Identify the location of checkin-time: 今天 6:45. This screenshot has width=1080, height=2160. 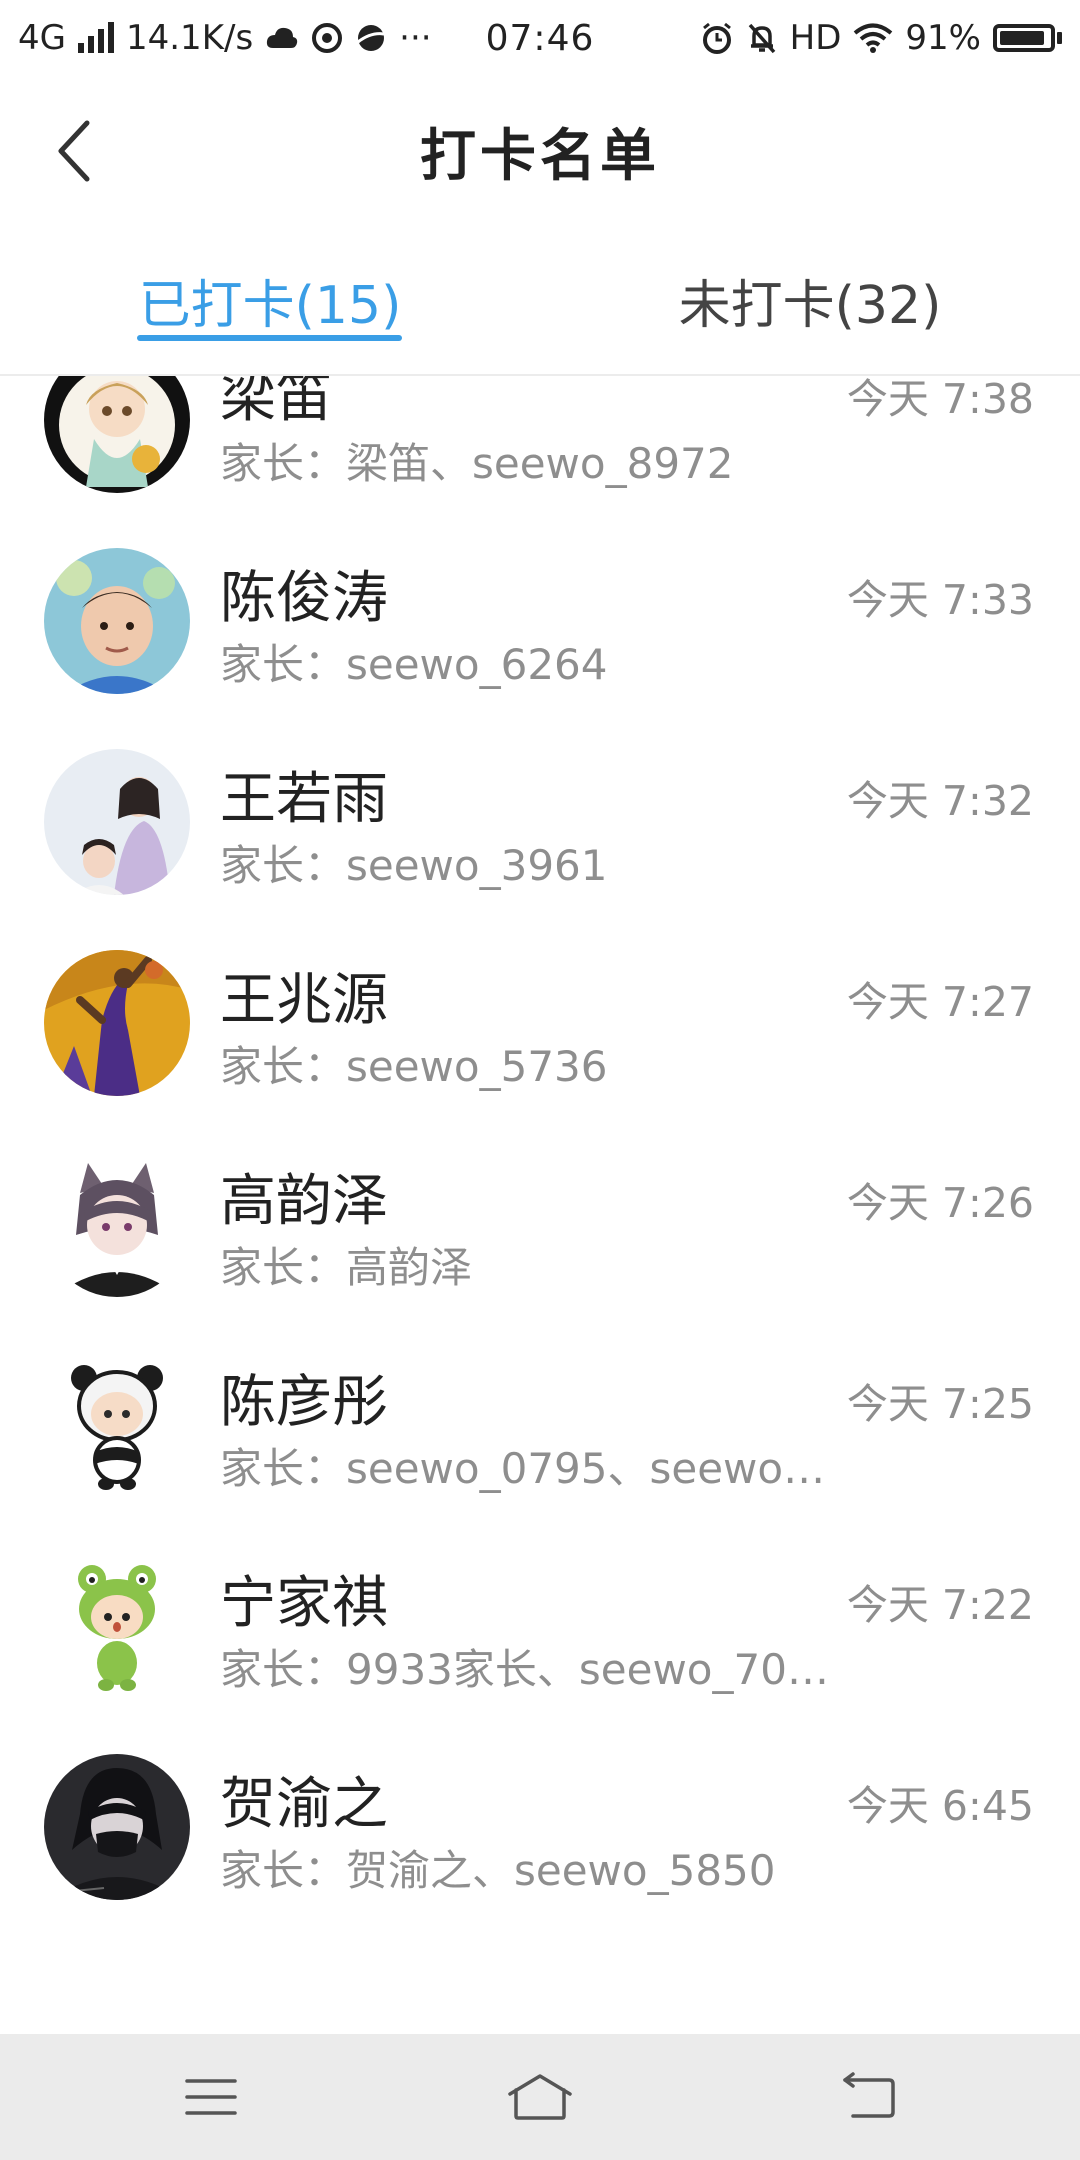
(940, 1806).